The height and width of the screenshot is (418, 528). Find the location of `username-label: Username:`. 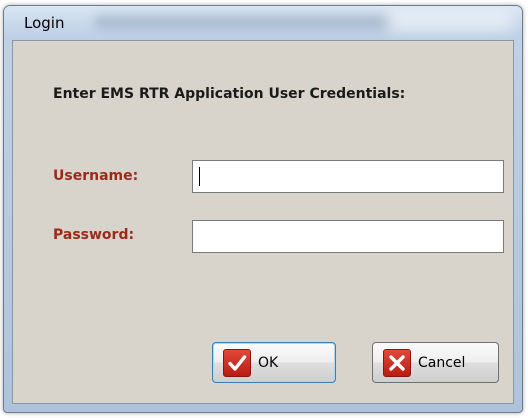

username-label: Username: is located at coordinates (96, 176).